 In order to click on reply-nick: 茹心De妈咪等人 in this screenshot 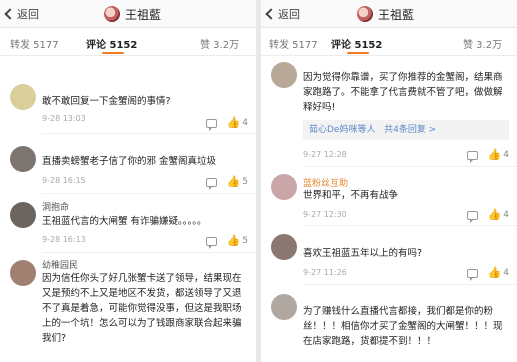, I will do `click(342, 130)`.